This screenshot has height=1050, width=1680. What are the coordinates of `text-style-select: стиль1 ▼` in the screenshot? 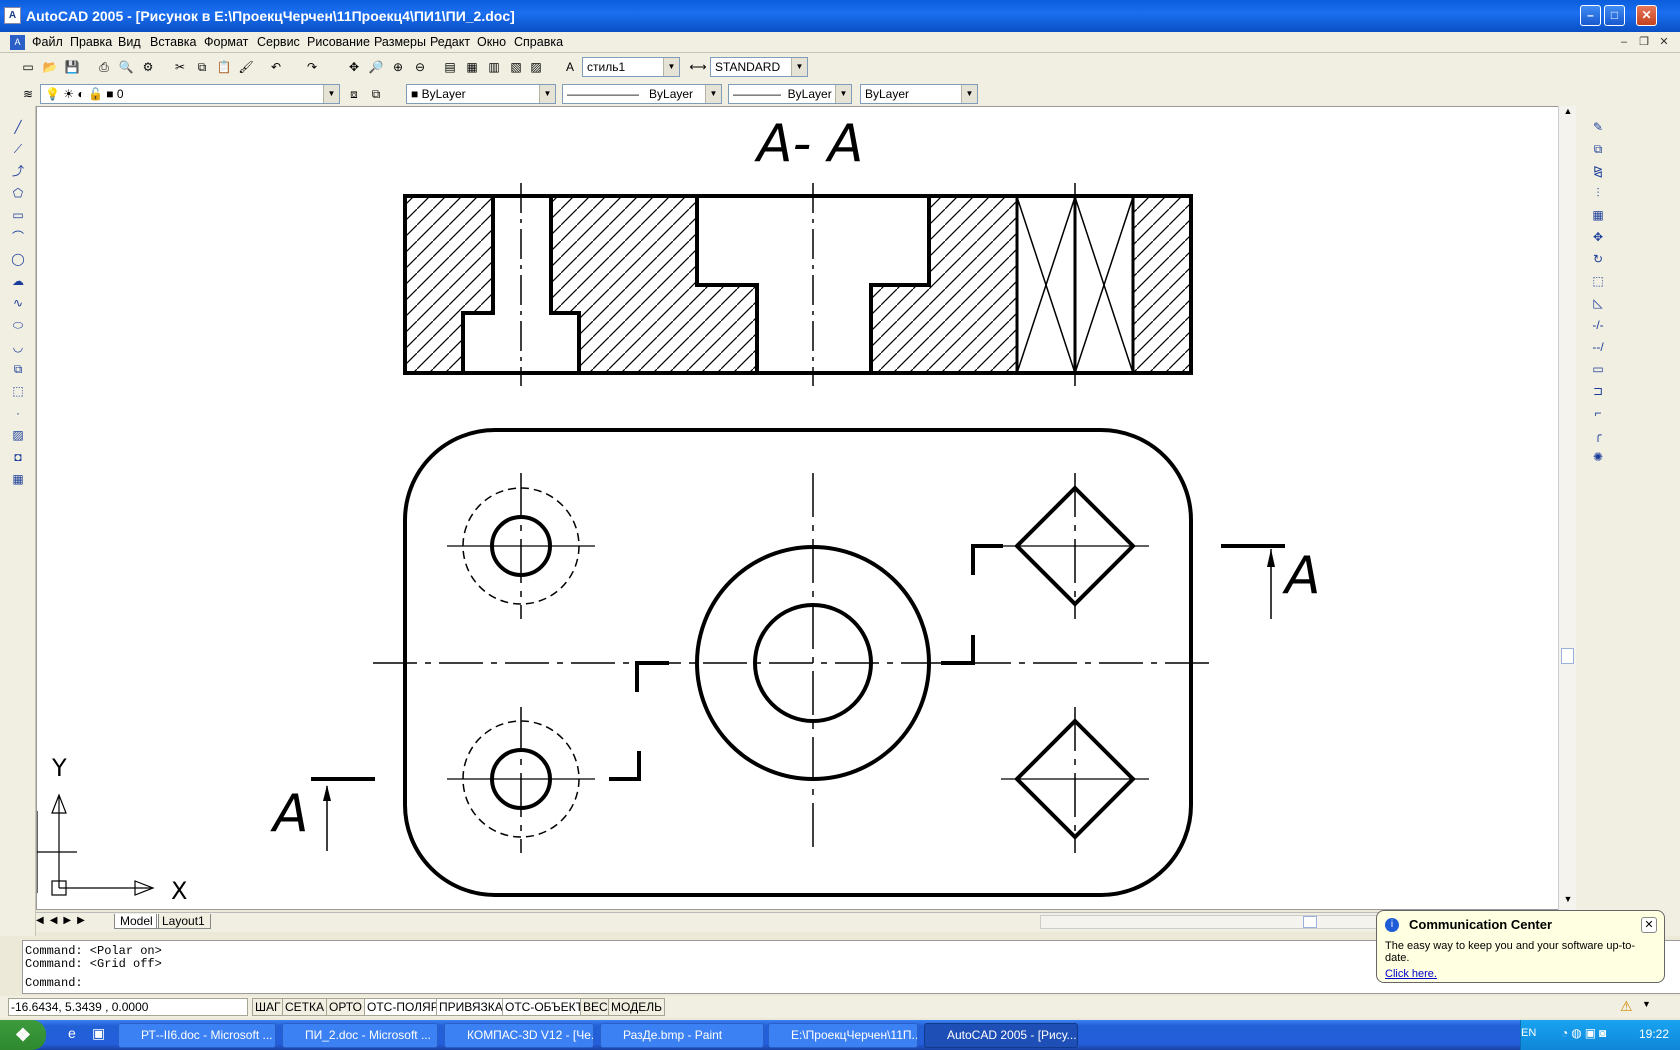 It's located at (631, 67).